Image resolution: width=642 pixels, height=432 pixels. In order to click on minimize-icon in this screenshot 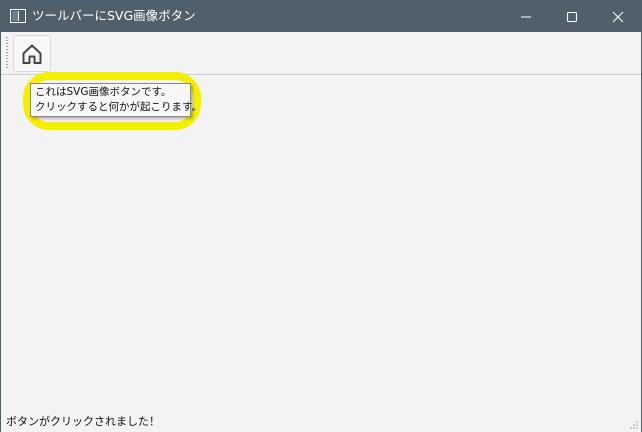, I will do `click(526, 17)`.